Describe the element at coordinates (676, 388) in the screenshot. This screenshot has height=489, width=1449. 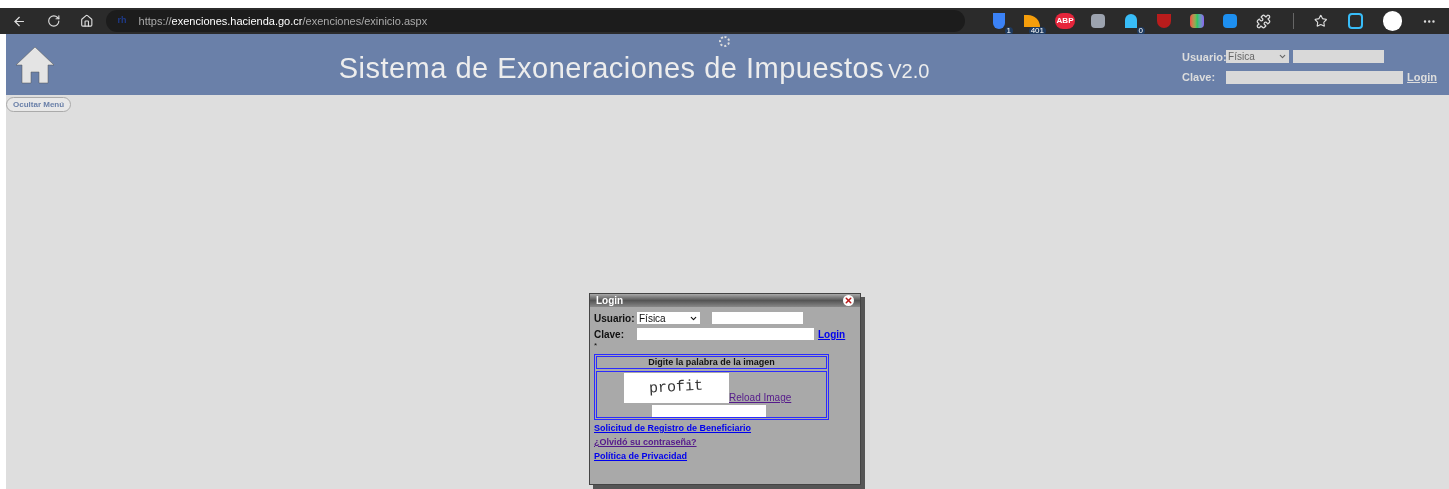
I see `captcha-image: profit` at that location.